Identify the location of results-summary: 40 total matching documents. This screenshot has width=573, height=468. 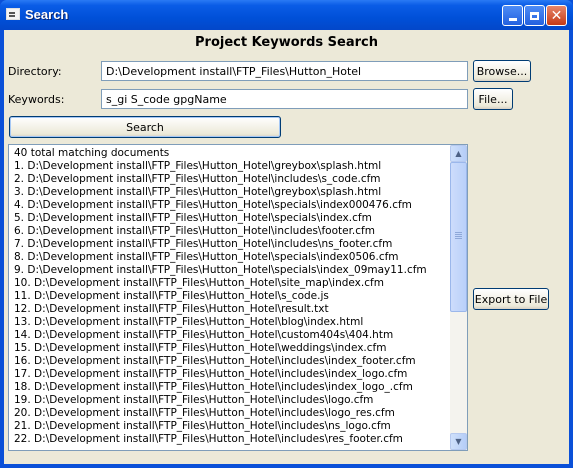
(92, 153).